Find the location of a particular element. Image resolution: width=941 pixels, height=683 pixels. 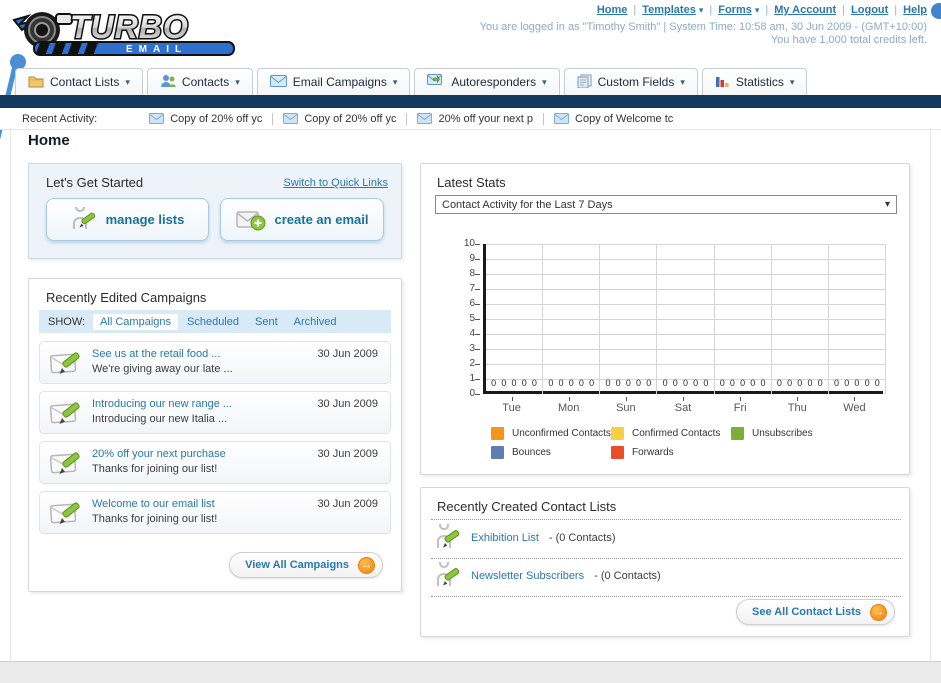

contact-list-item: Newsletter Subscribers - (0 Contacts) is located at coordinates (548, 576).